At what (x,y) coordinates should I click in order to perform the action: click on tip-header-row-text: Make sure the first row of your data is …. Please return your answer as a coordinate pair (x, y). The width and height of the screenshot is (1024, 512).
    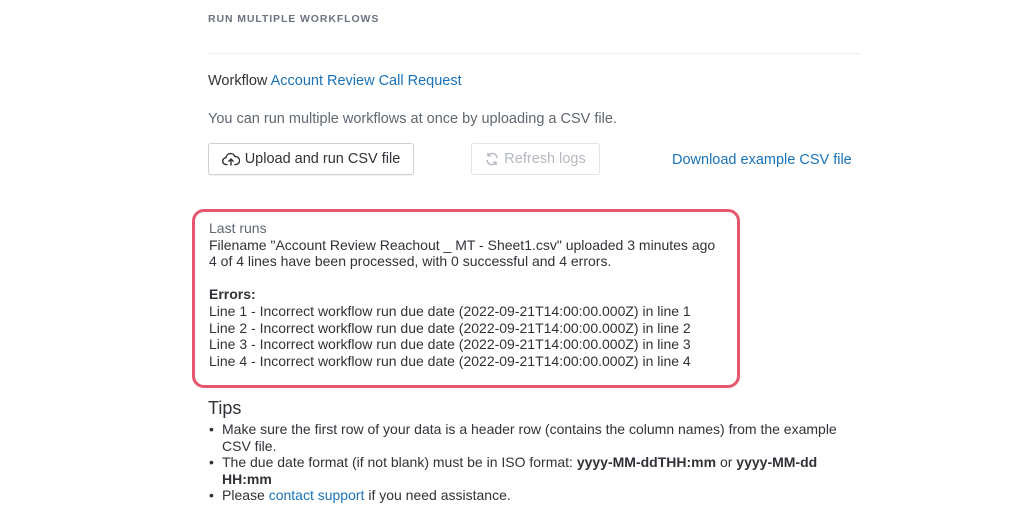
    Looking at the image, I should click on (529, 437).